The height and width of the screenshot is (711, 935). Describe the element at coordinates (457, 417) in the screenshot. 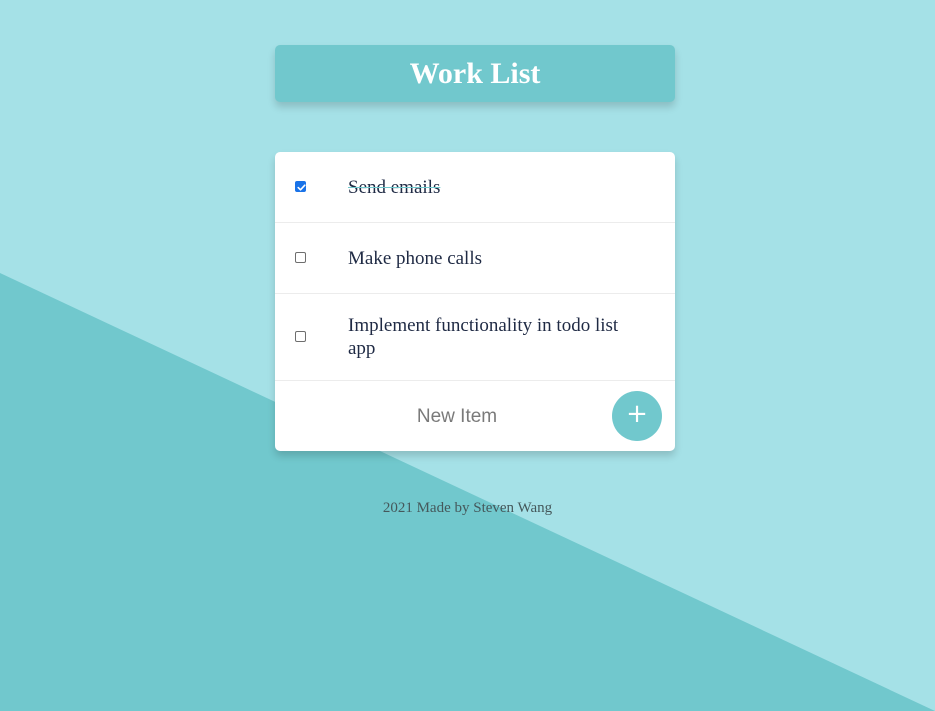

I see `new-item-input` at that location.